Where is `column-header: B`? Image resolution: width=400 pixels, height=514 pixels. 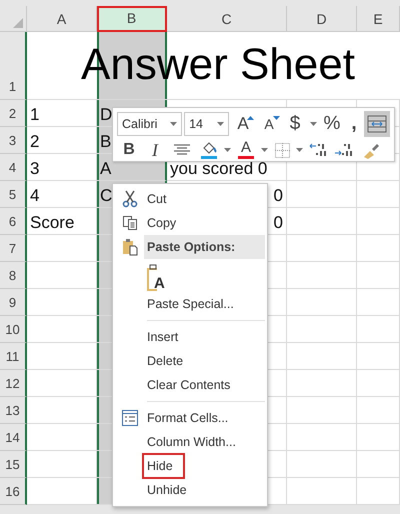
column-header: B is located at coordinates (132, 19).